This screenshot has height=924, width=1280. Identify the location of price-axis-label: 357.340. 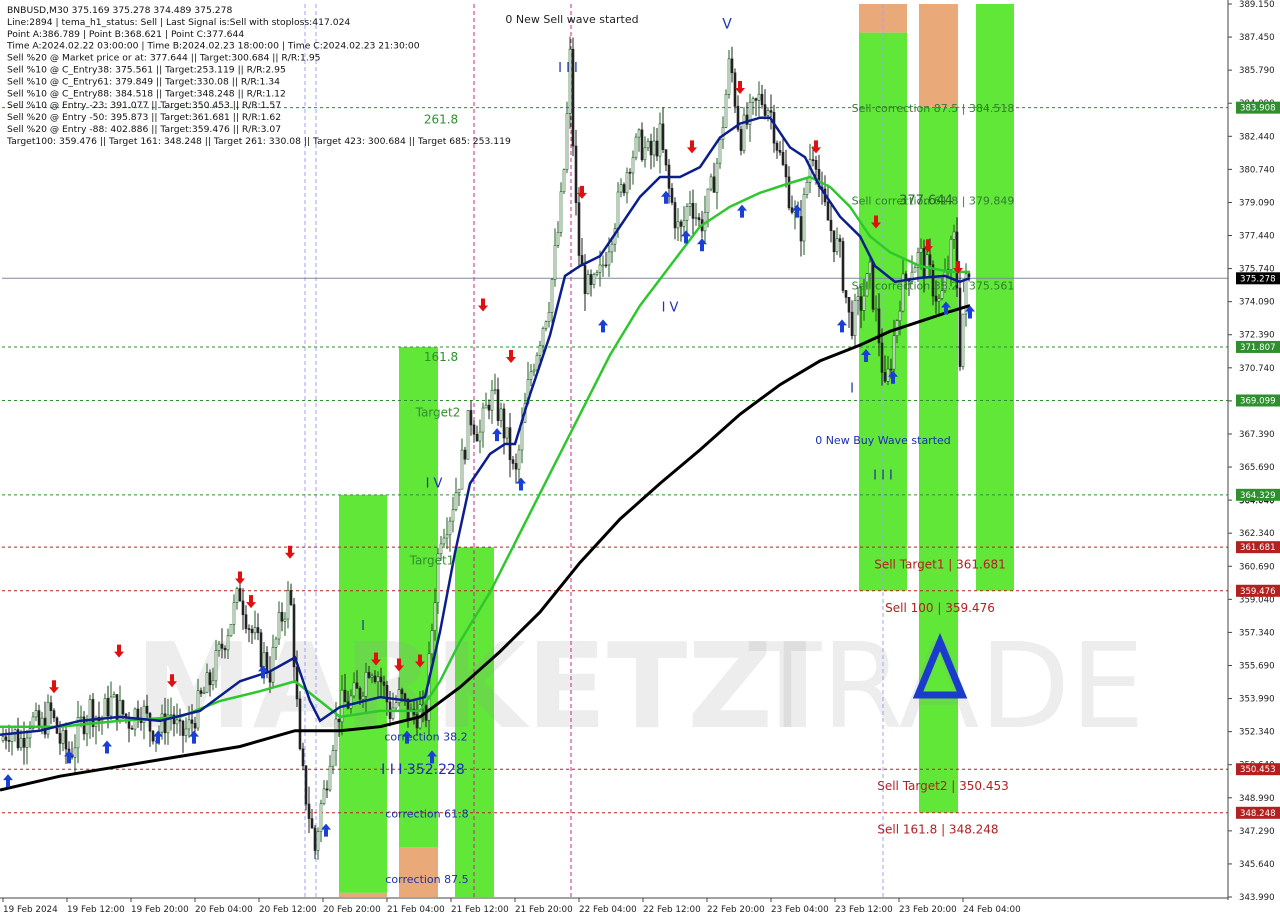
(1257, 633).